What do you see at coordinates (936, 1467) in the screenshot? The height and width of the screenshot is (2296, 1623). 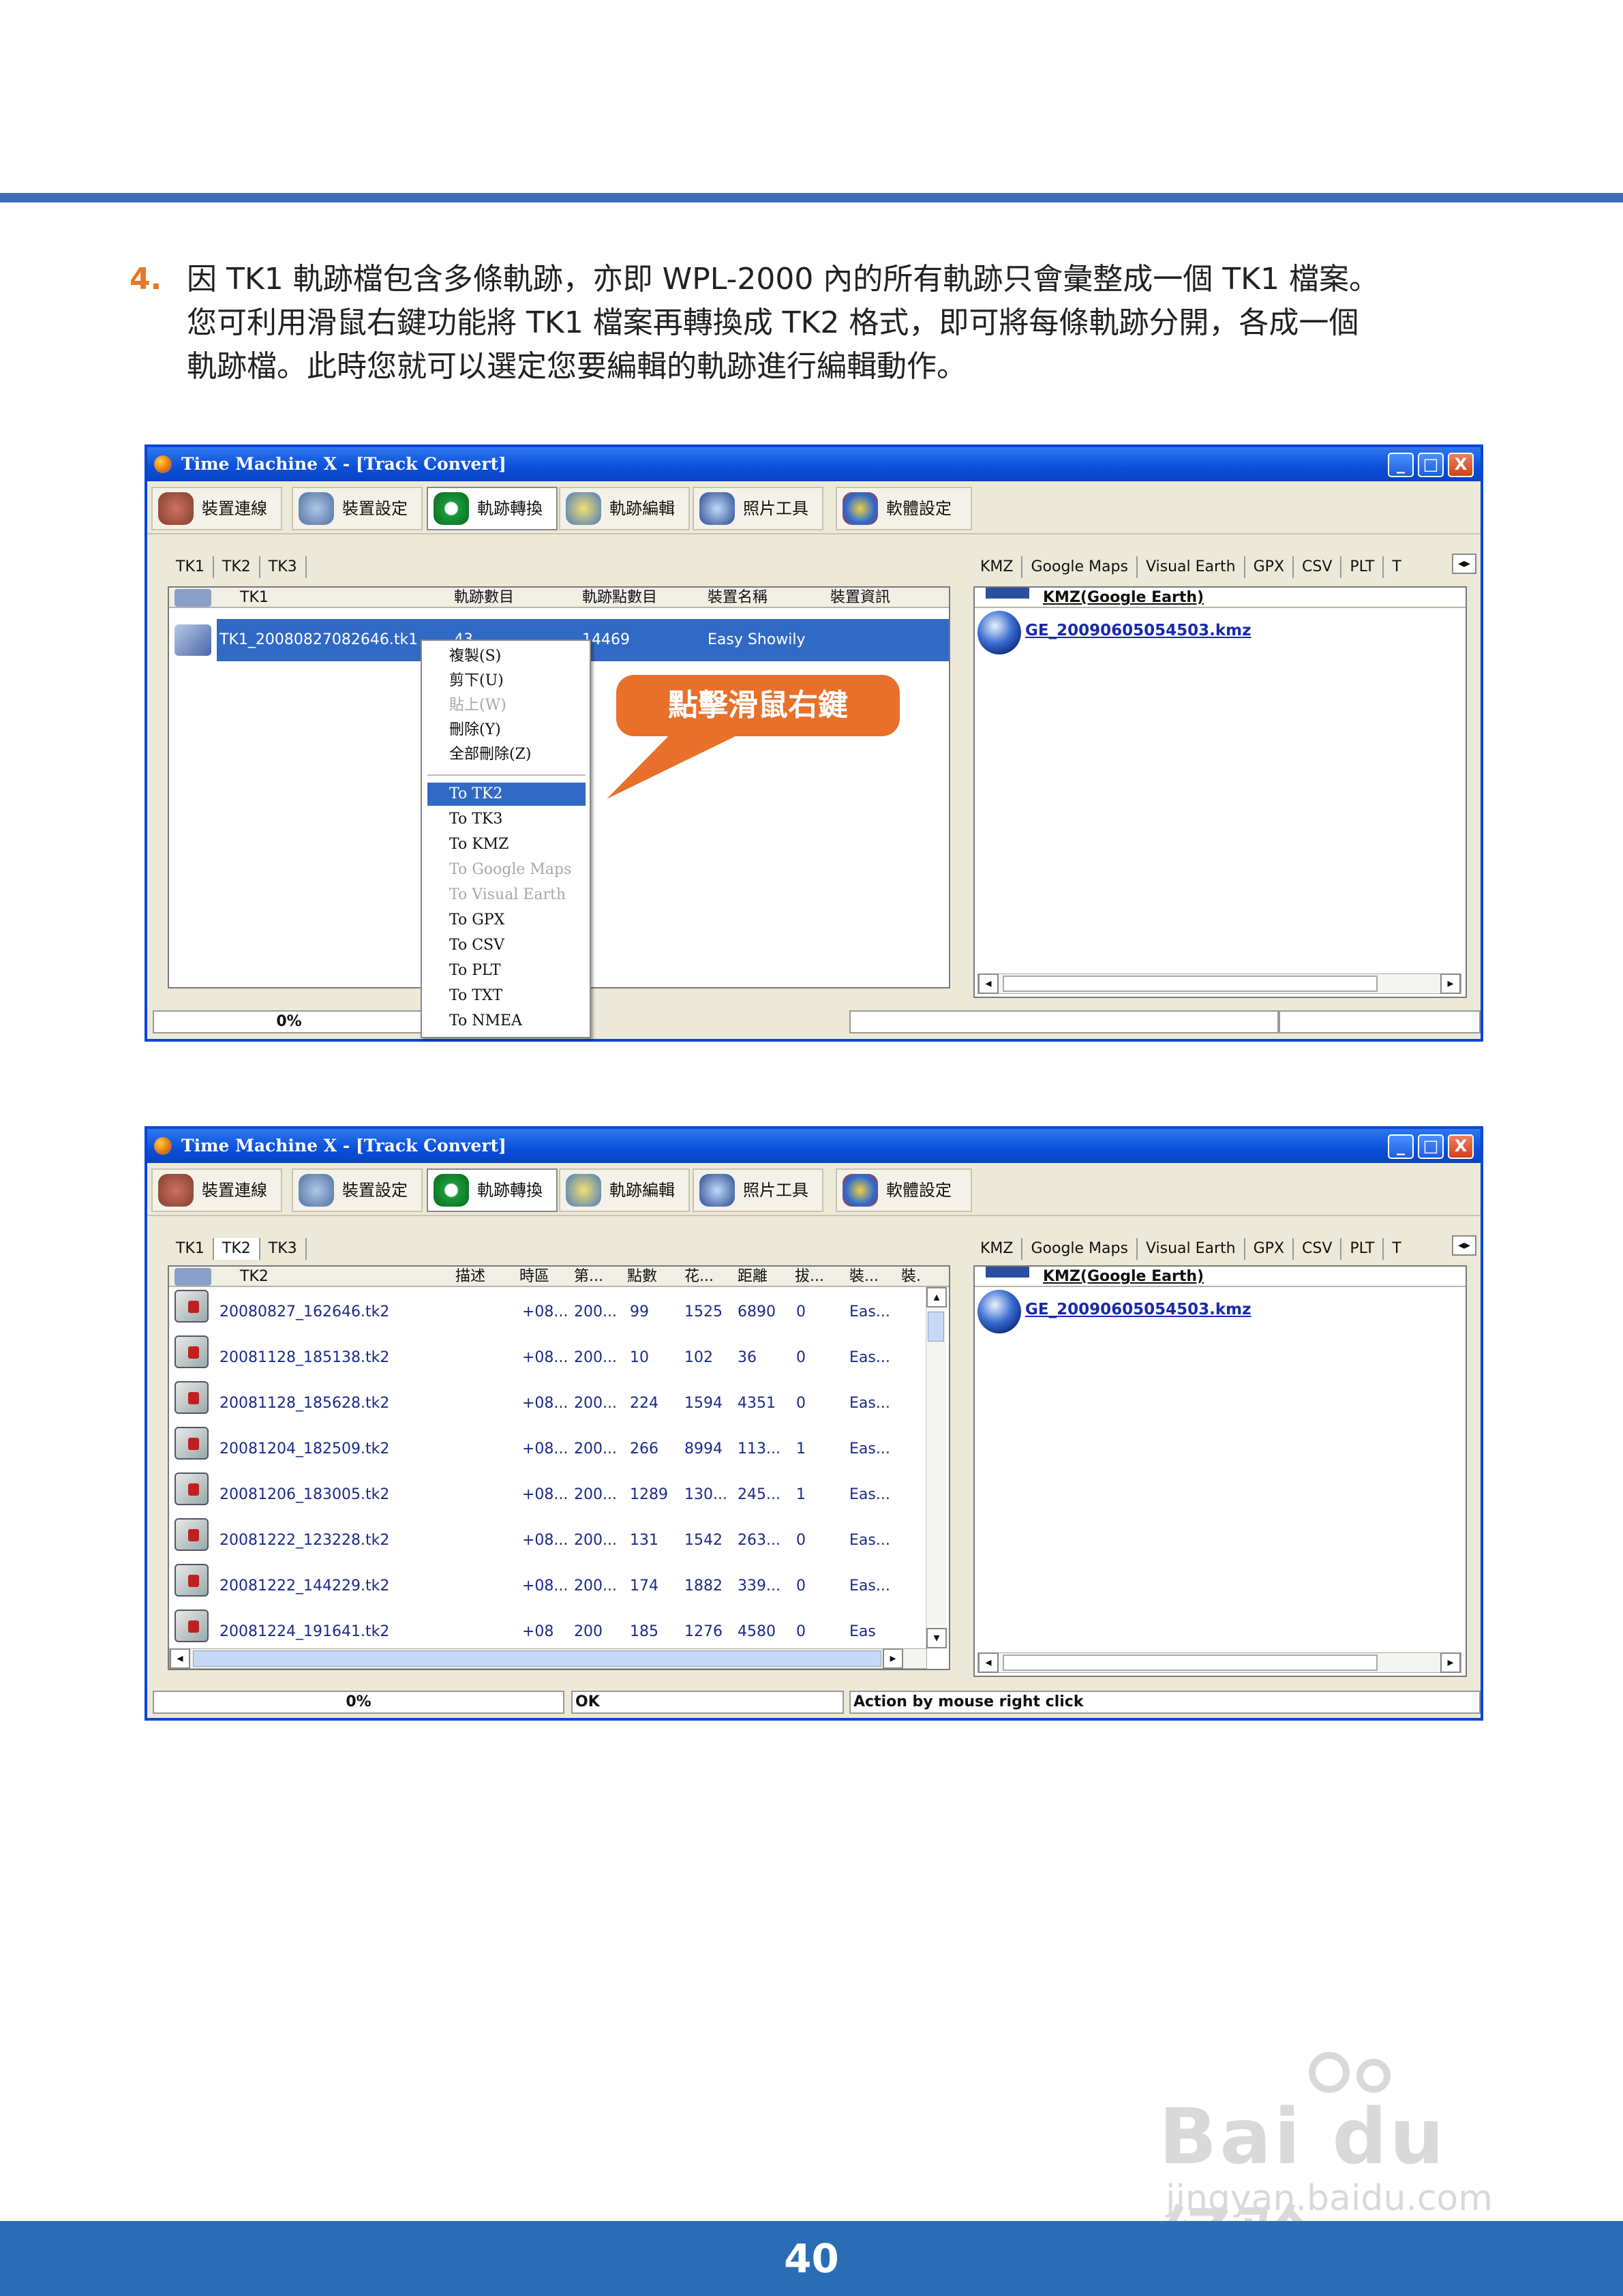 I see `vertical-scrollbar: ▴ ▾` at bounding box center [936, 1467].